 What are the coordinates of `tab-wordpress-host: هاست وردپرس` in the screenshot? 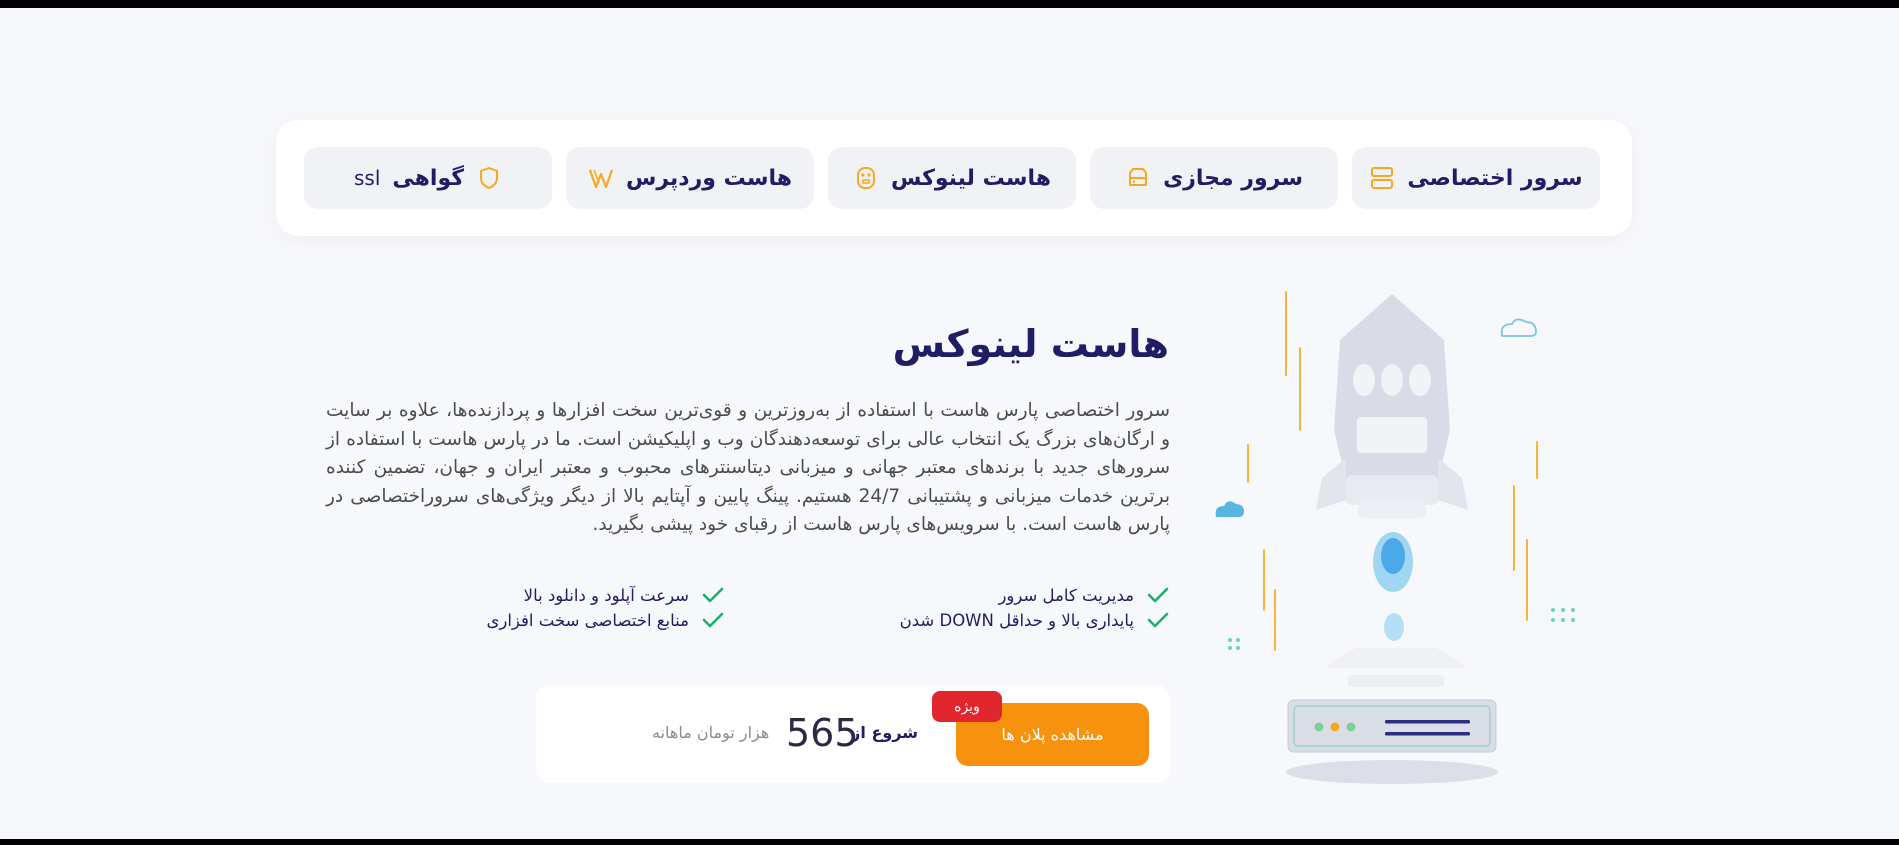 It's located at (690, 178).